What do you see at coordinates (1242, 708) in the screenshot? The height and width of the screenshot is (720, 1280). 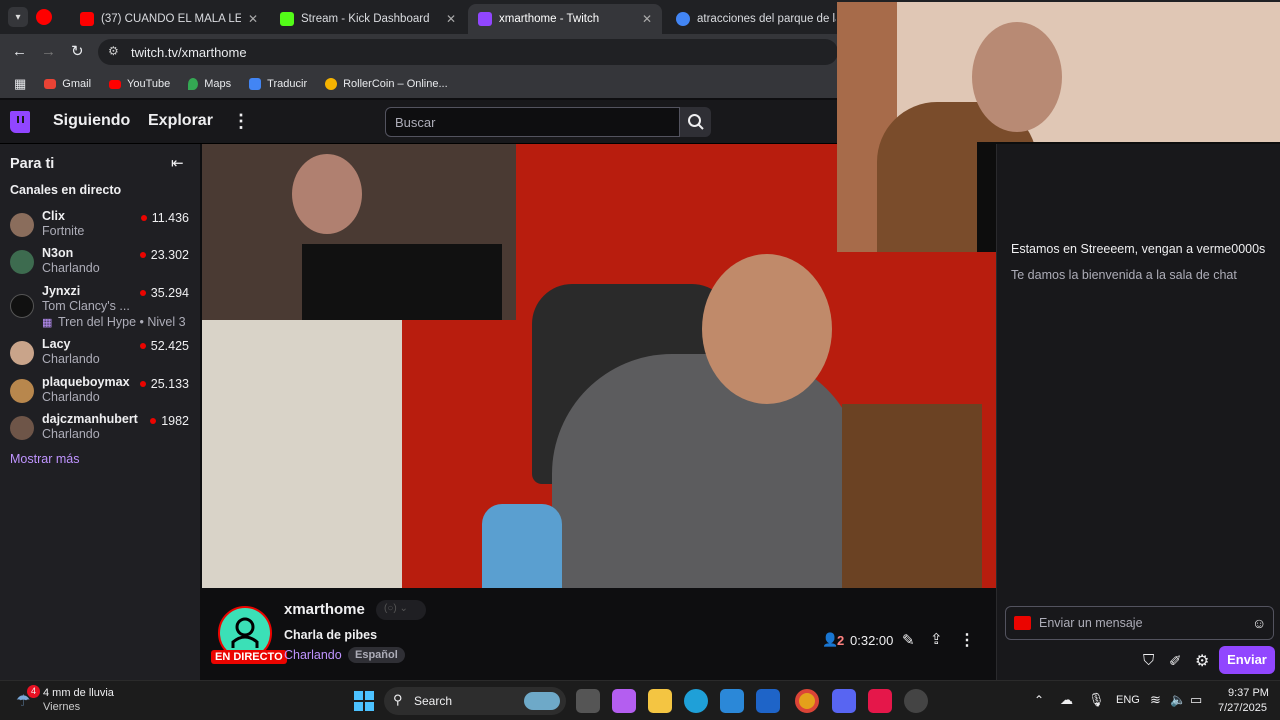 I see `clock-date: 7/27/2025` at bounding box center [1242, 708].